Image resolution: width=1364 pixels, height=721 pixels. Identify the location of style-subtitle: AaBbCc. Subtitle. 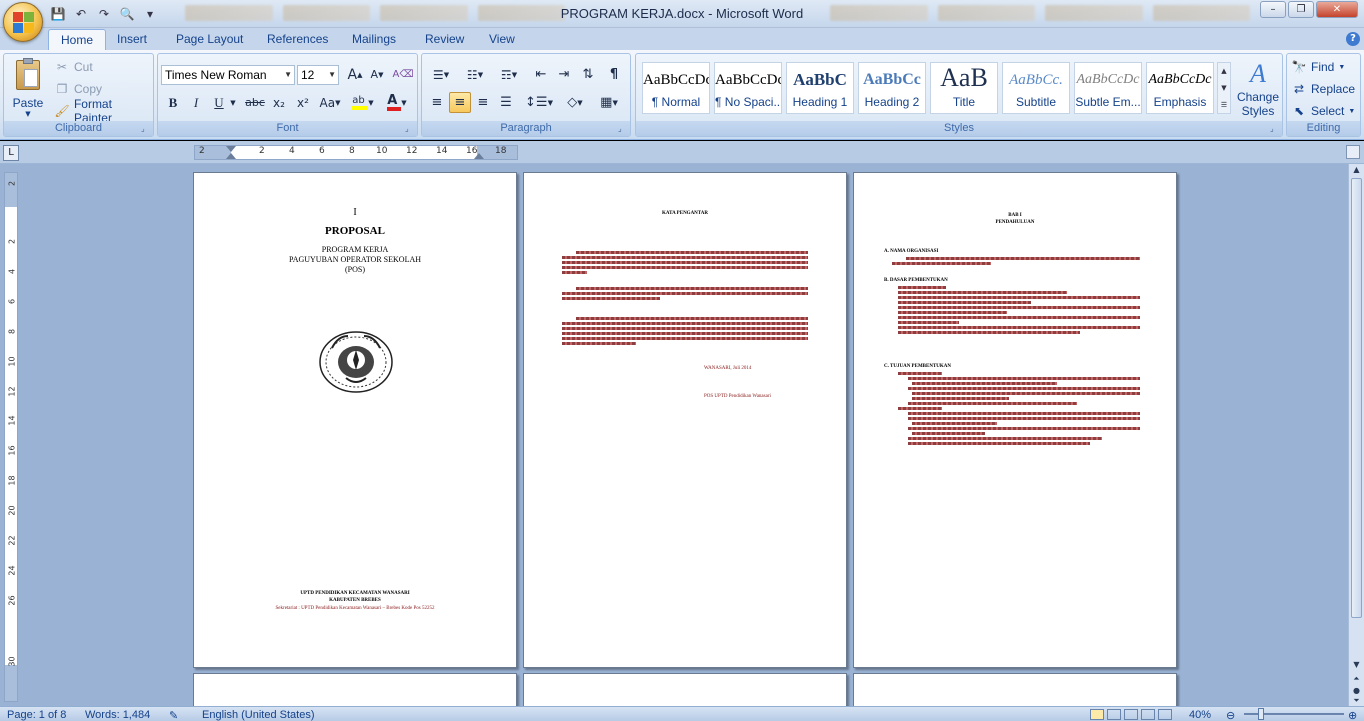
(1036, 88).